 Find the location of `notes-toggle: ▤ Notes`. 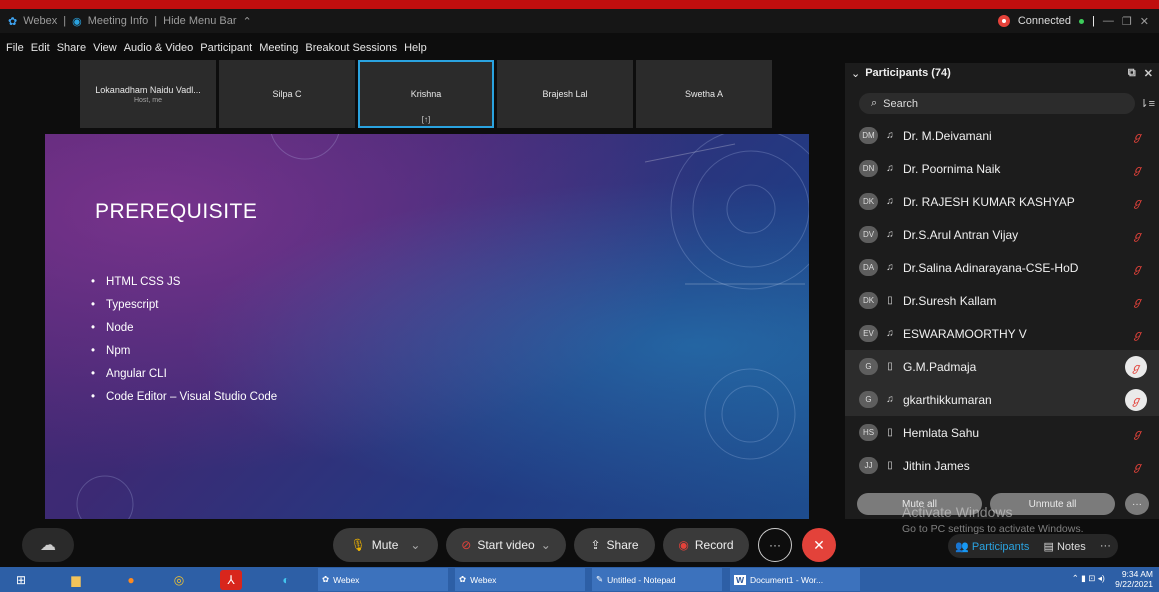

notes-toggle: ▤ Notes is located at coordinates (1065, 546).